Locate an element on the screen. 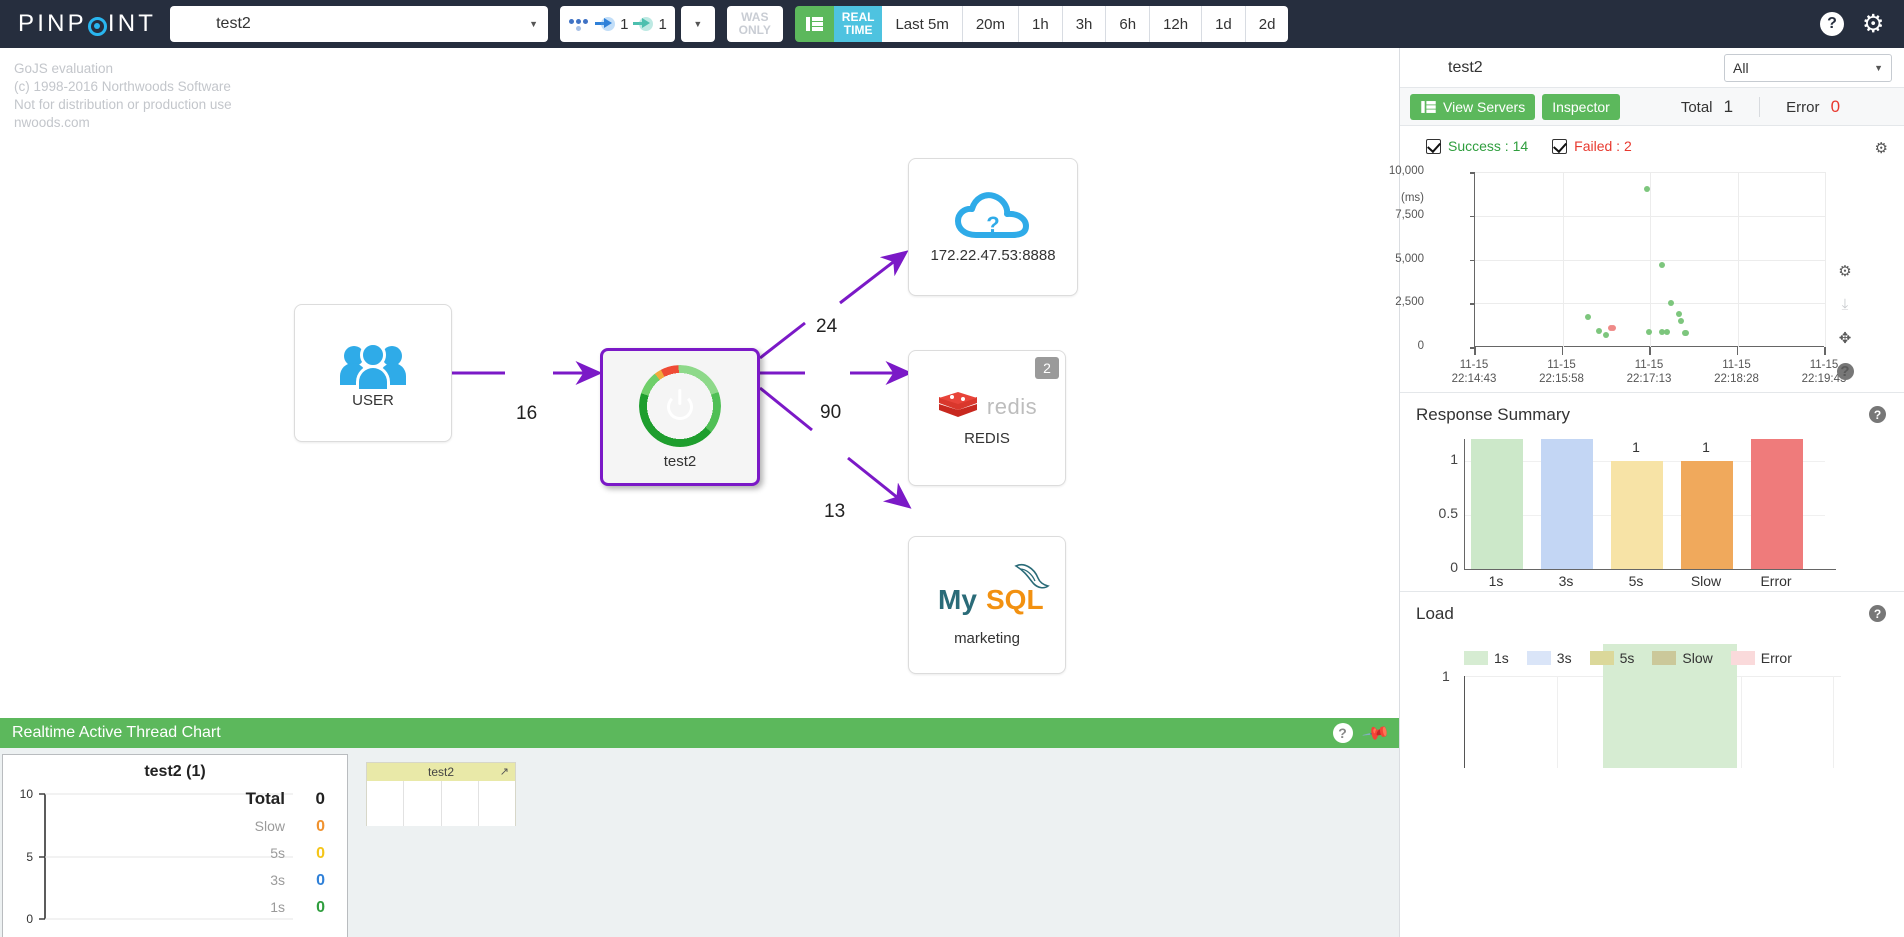 The width and height of the screenshot is (1904, 937). thread-stat-label-total: Total is located at coordinates (265, 798).